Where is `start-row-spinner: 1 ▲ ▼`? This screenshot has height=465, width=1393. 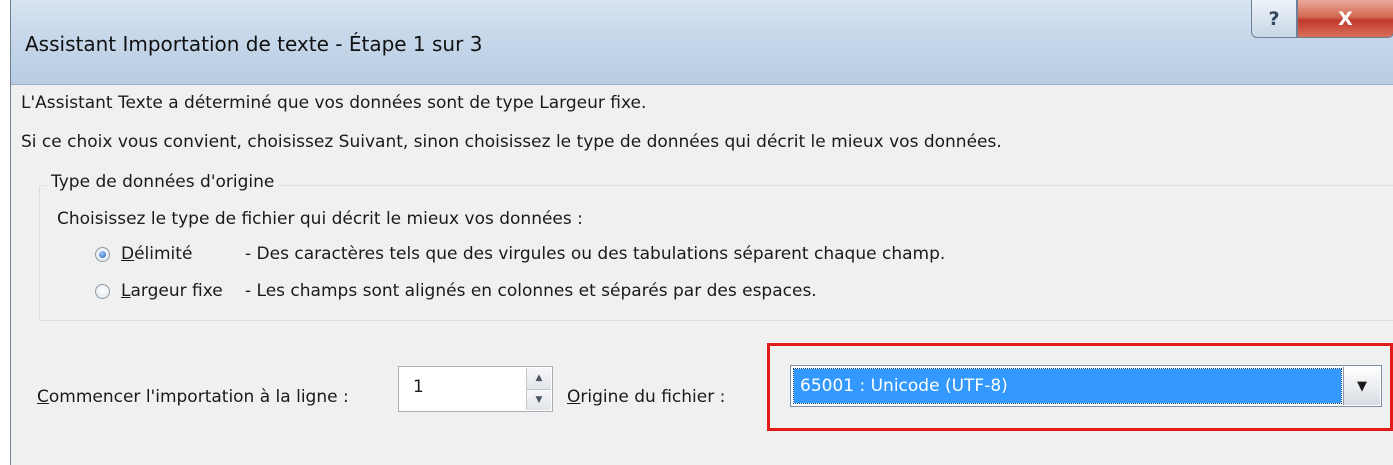
start-row-spinner: 1 ▲ ▼ is located at coordinates (475, 389).